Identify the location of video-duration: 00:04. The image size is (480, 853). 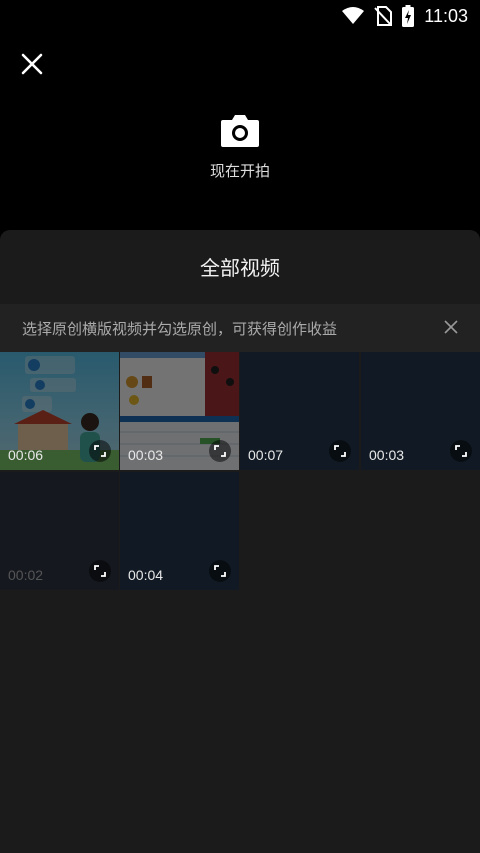
(146, 575).